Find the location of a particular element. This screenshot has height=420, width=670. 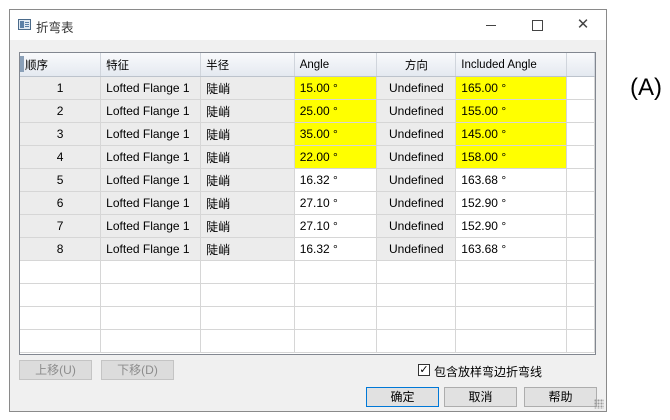

figure-label: (A) is located at coordinates (646, 87).